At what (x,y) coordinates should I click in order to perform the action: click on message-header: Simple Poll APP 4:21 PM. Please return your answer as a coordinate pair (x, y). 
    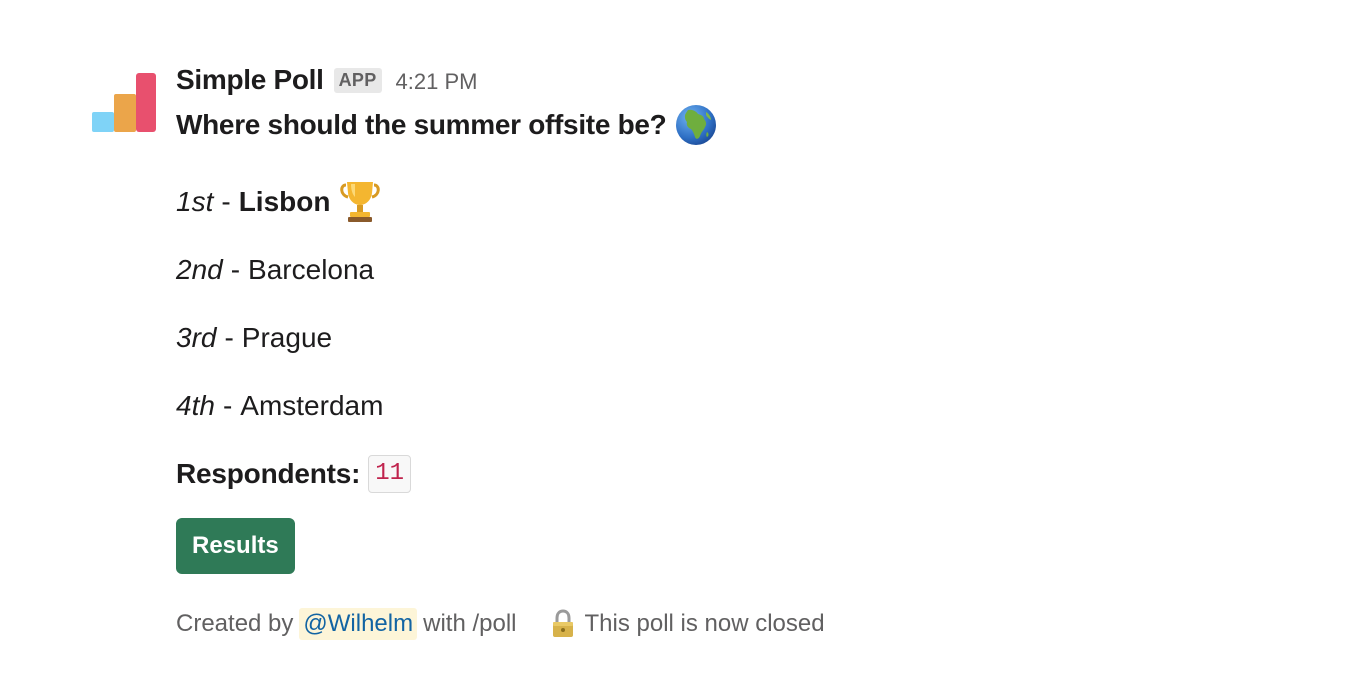
    Looking at the image, I should click on (726, 80).